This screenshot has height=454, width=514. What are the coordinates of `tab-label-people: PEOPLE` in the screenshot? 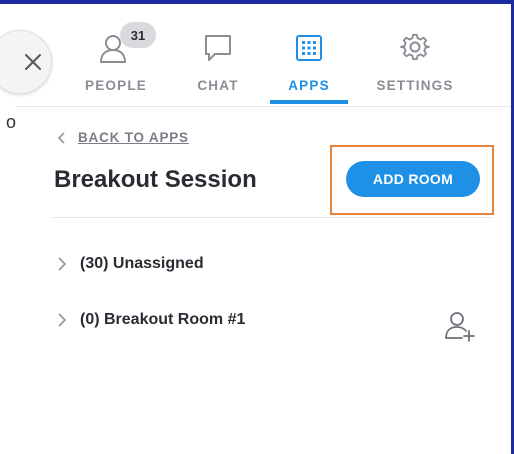 It's located at (116, 85).